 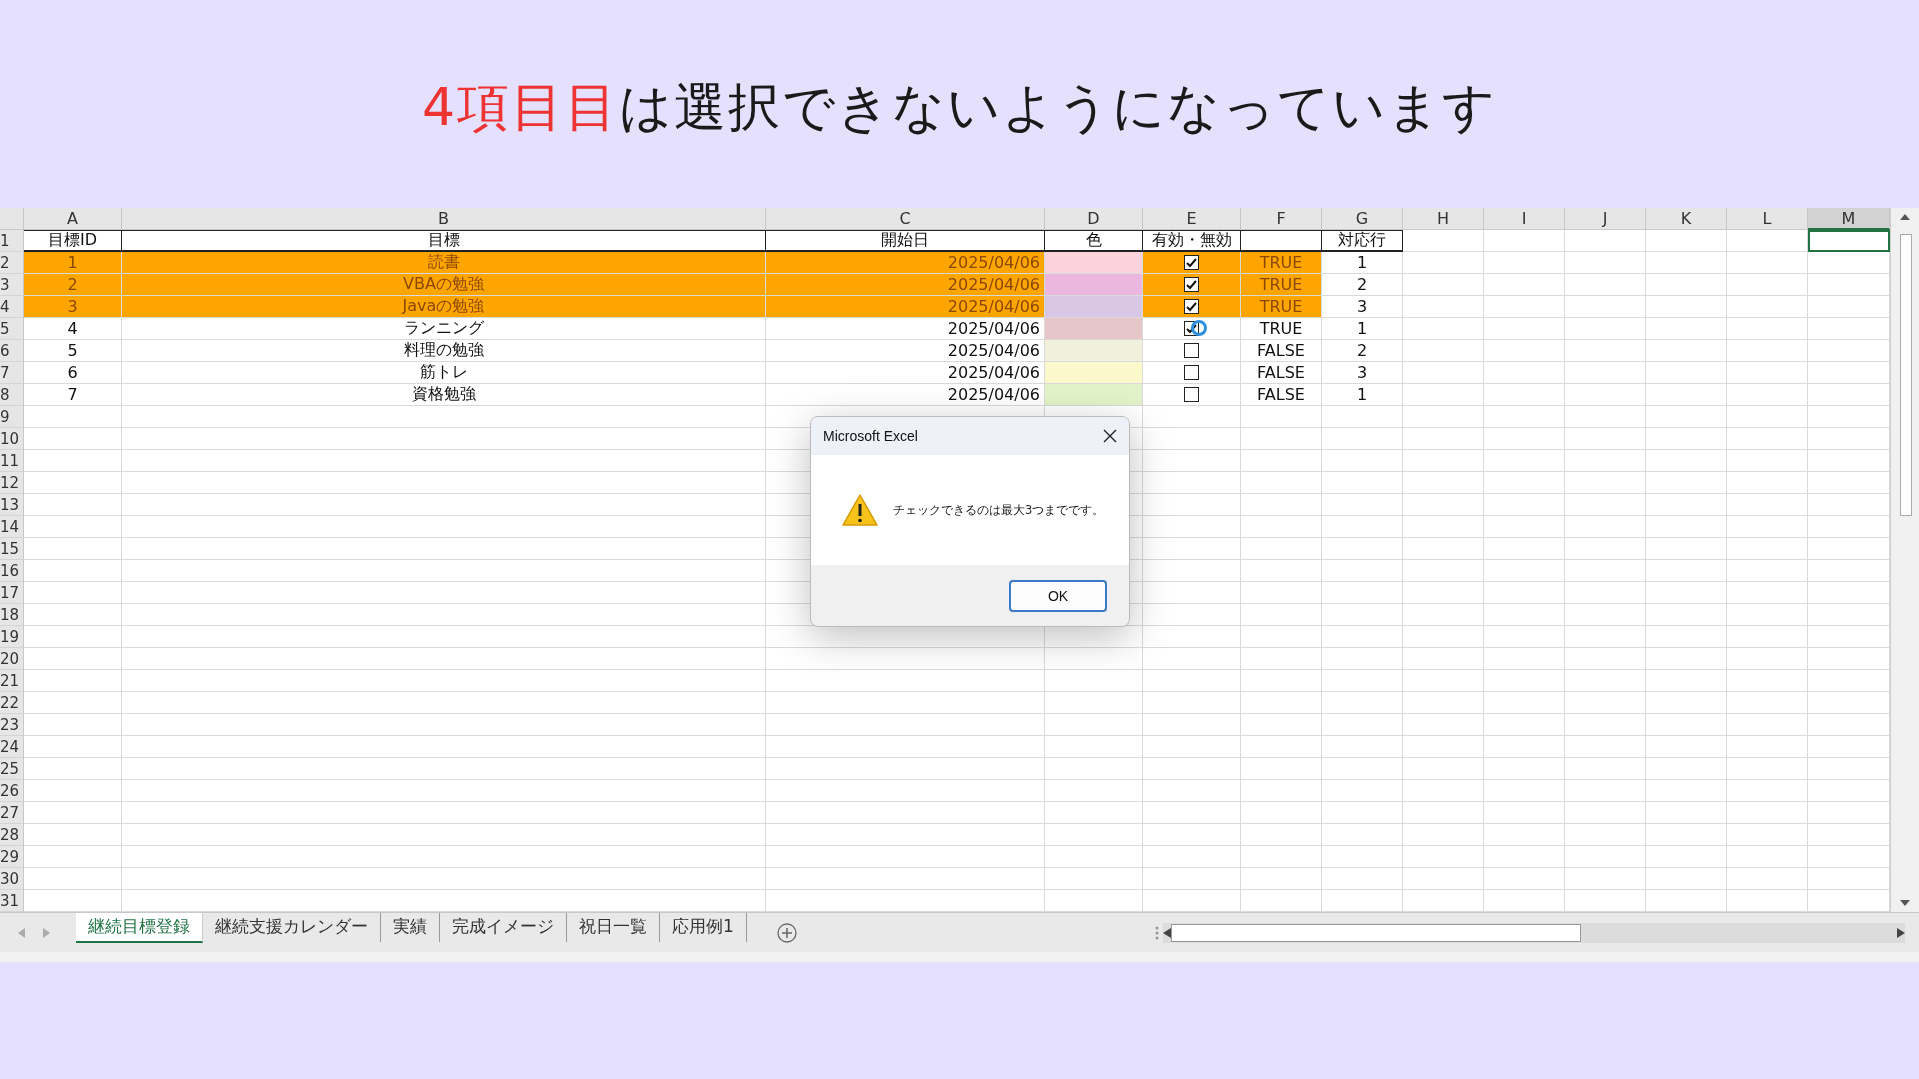 I want to click on scroll-up-icon, so click(x=1905, y=217).